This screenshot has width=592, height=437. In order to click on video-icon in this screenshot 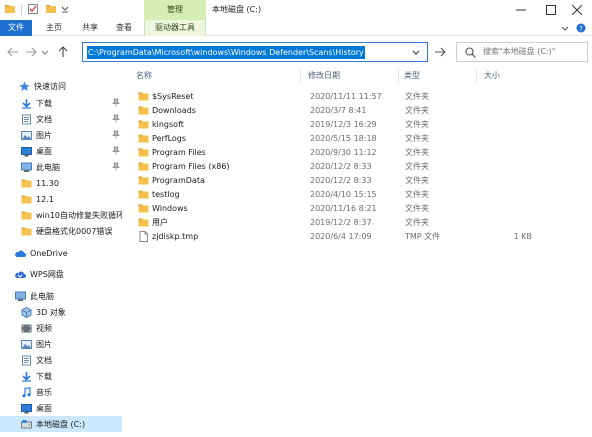, I will do `click(26, 328)`.